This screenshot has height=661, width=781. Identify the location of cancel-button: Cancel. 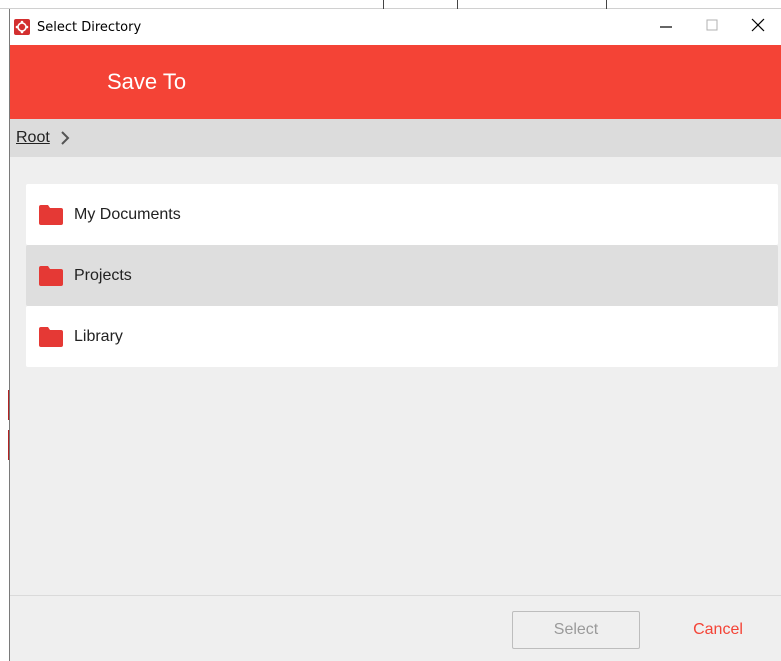
(718, 630).